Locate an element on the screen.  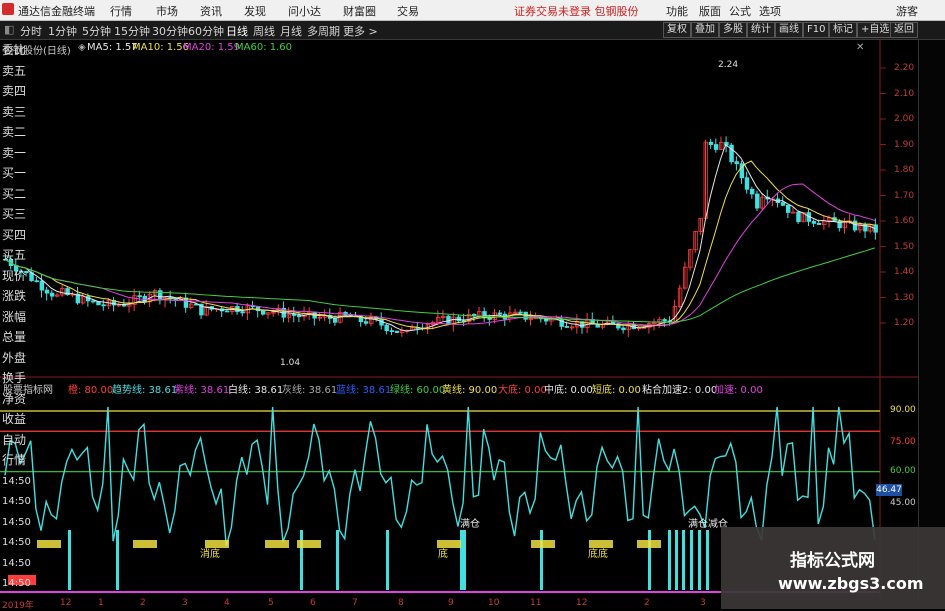
ind-trend: 趋势线: 38.61 is located at coordinates (145, 390).